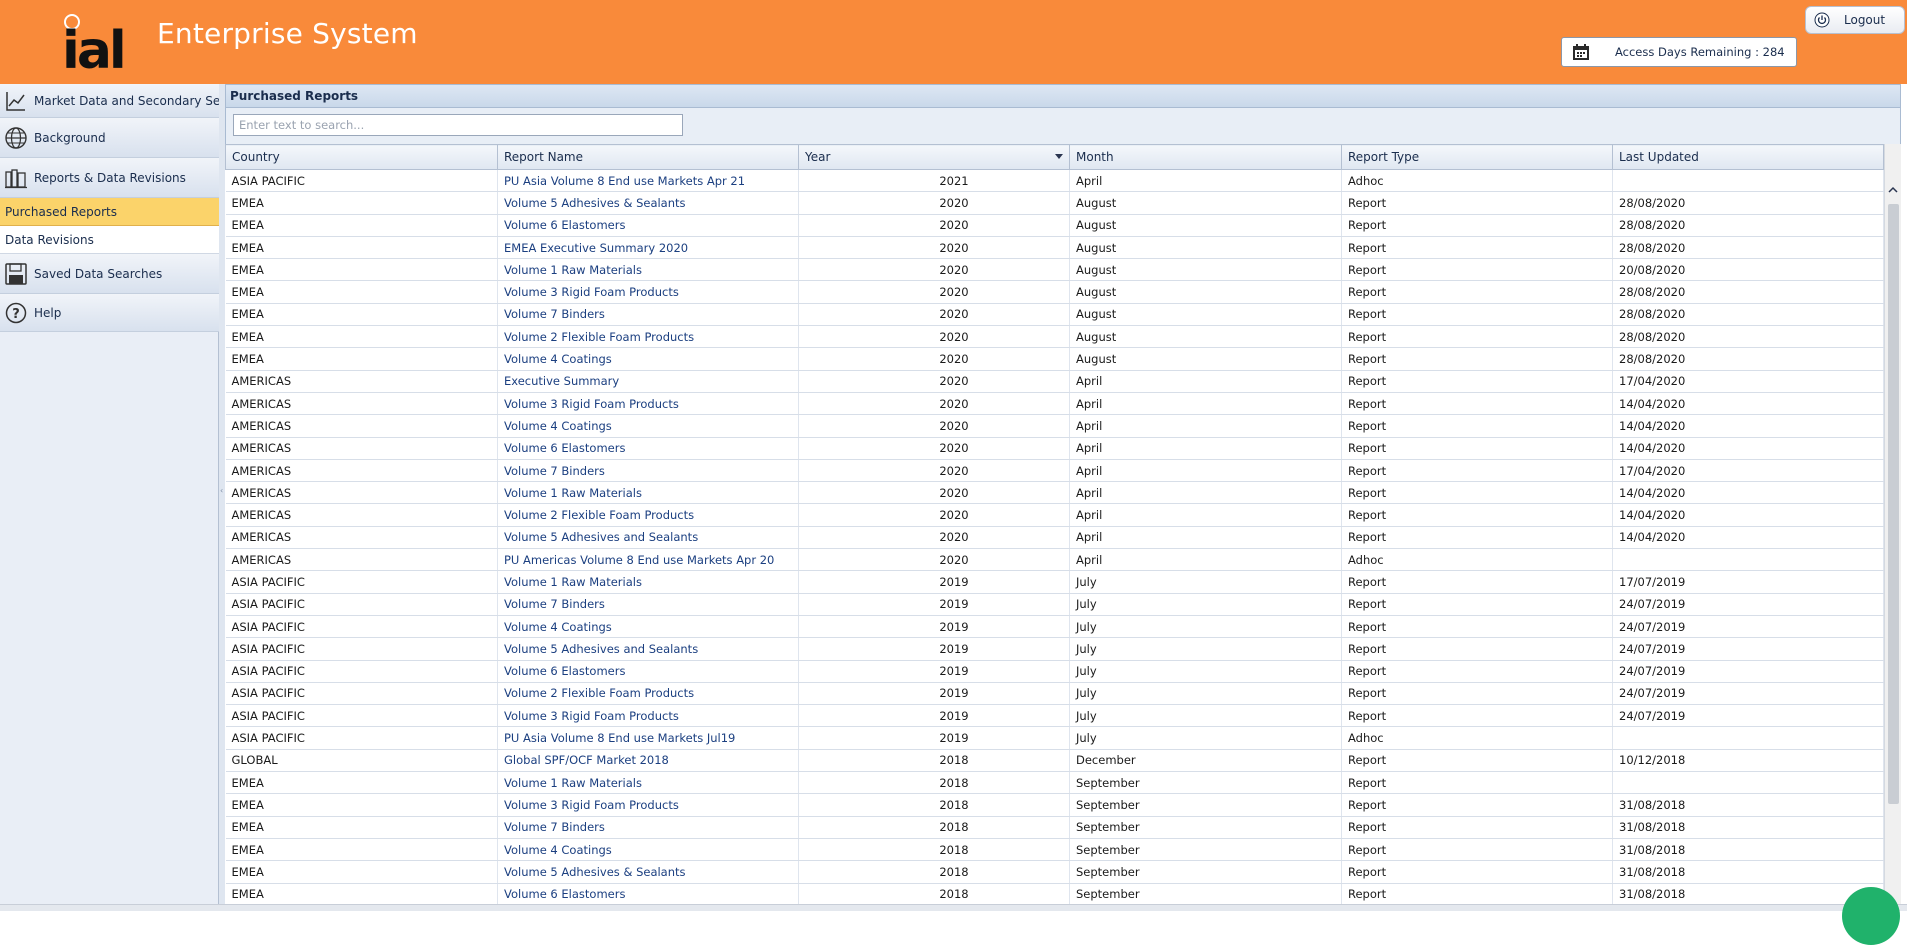 The height and width of the screenshot is (945, 1907). I want to click on cell-month: September, so click(1205, 850).